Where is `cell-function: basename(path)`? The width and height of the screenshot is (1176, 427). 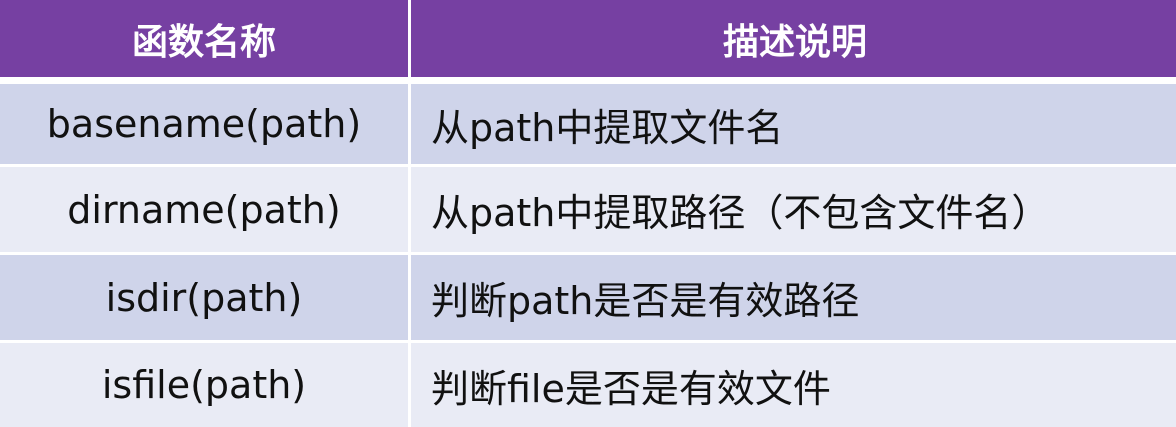 cell-function: basename(path) is located at coordinates (204, 124).